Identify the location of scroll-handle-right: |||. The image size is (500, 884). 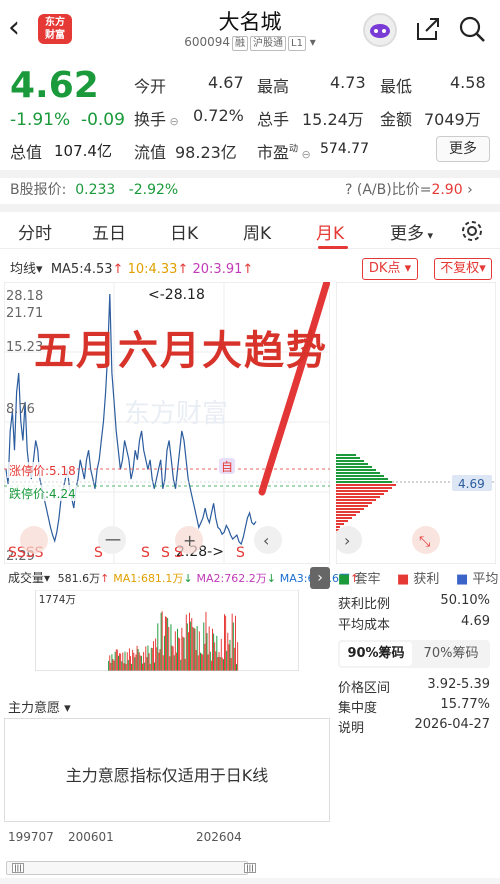
(250, 868).